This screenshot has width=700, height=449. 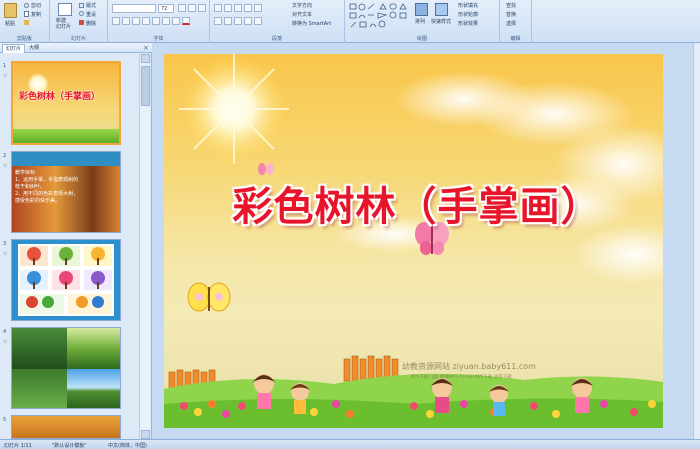 What do you see at coordinates (34, 48) in the screenshot?
I see `tab-outline: 大纲` at bounding box center [34, 48].